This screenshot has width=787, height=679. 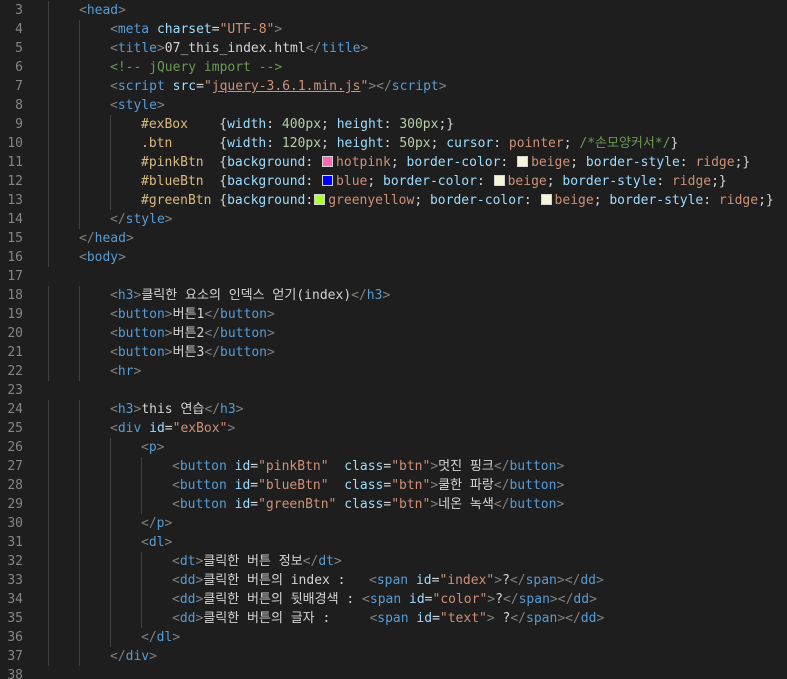 What do you see at coordinates (110, 238) in the screenshot?
I see `code-token: head` at bounding box center [110, 238].